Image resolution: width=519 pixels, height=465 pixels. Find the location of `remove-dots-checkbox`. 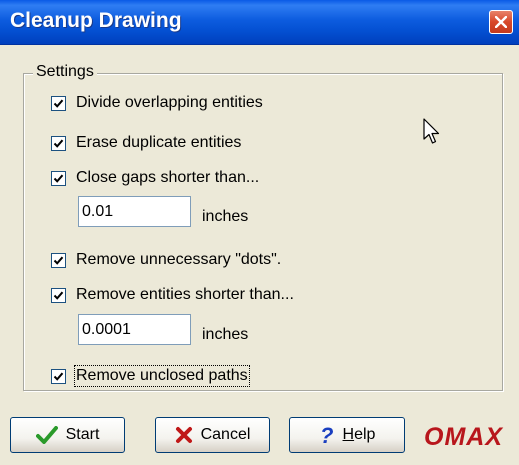

remove-dots-checkbox is located at coordinates (58, 260).